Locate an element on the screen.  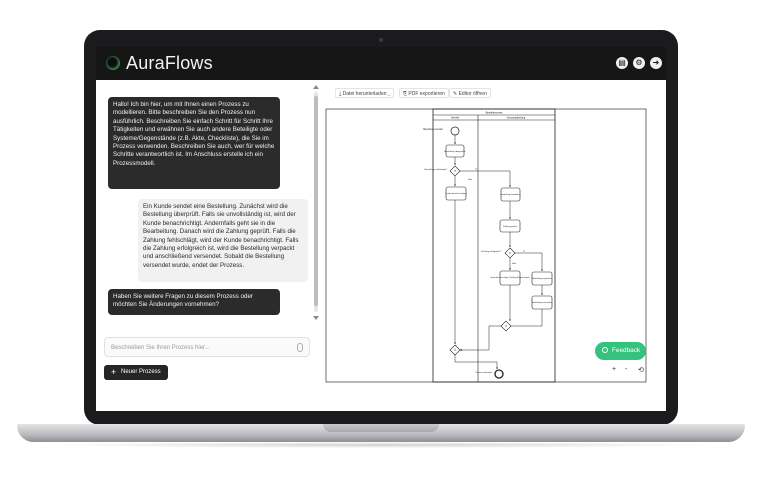
feedback-button: Feedback is located at coordinates (620, 351).